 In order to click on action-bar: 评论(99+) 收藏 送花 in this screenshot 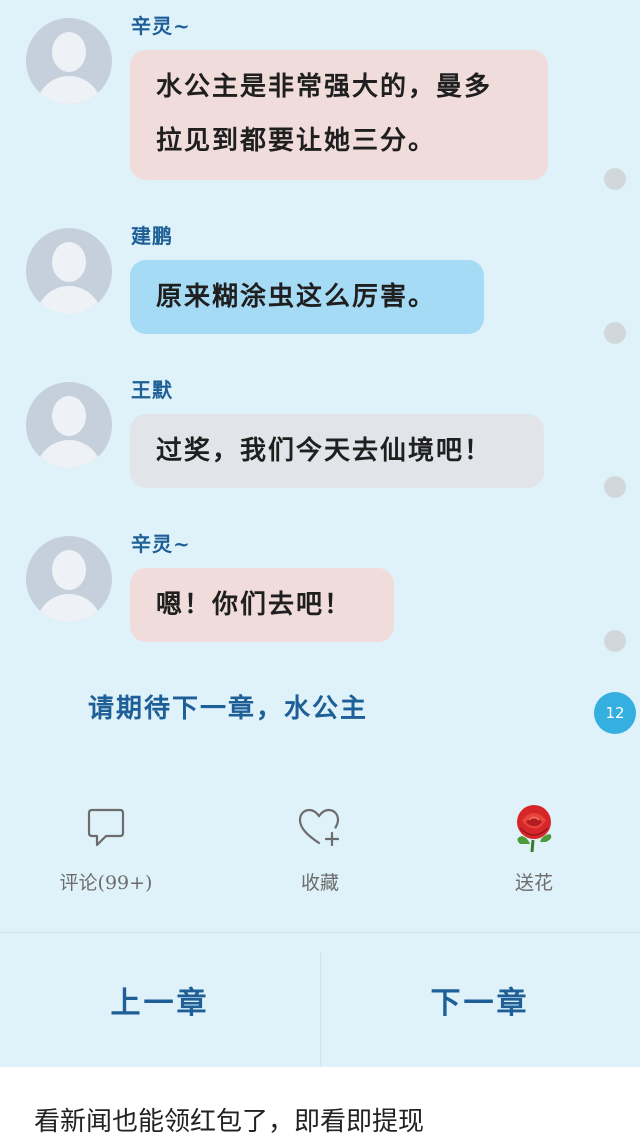, I will do `click(320, 855)`.